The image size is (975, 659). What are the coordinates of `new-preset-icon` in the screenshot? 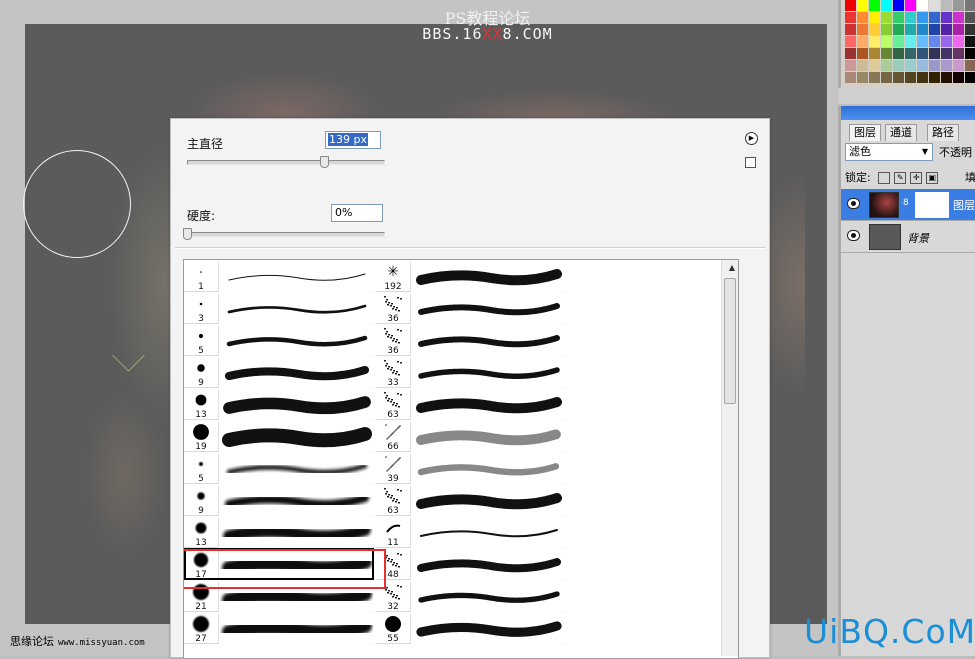 It's located at (750, 162).